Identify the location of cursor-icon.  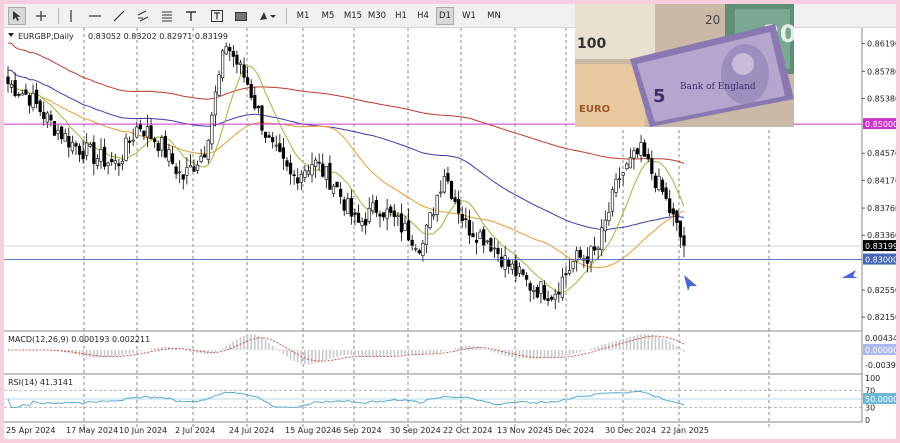
(17, 16).